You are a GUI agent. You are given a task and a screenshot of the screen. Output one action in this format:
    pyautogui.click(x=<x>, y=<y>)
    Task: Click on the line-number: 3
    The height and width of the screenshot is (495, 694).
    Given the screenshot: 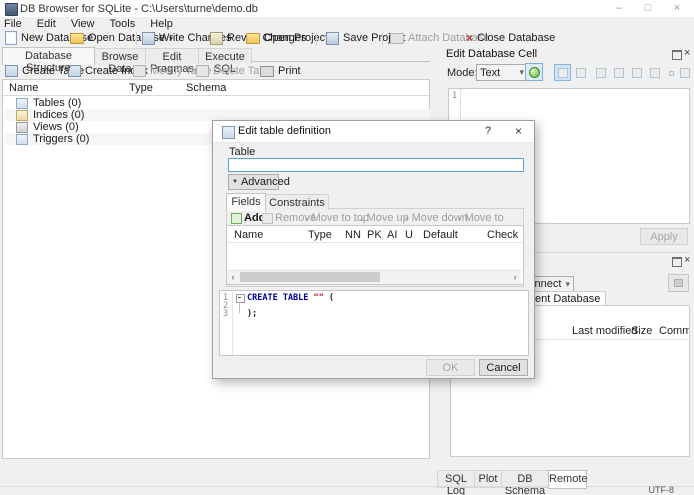 What is the action you would take?
    pyautogui.click(x=226, y=314)
    